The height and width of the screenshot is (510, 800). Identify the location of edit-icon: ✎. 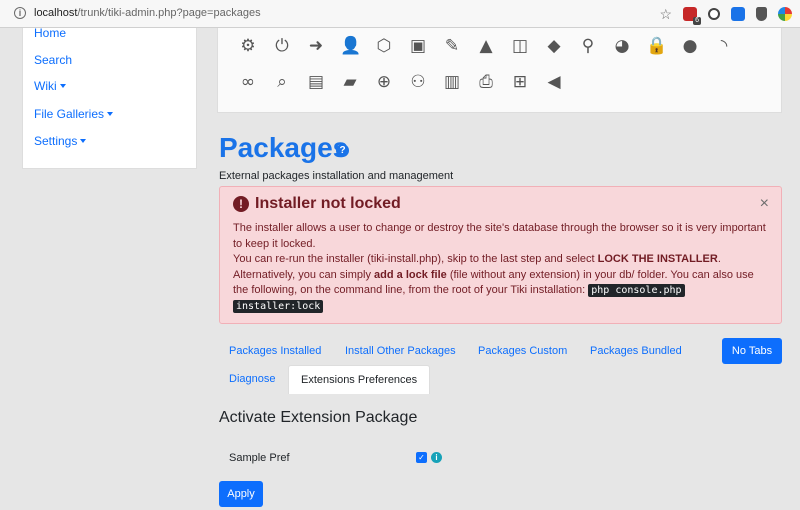
(452, 46).